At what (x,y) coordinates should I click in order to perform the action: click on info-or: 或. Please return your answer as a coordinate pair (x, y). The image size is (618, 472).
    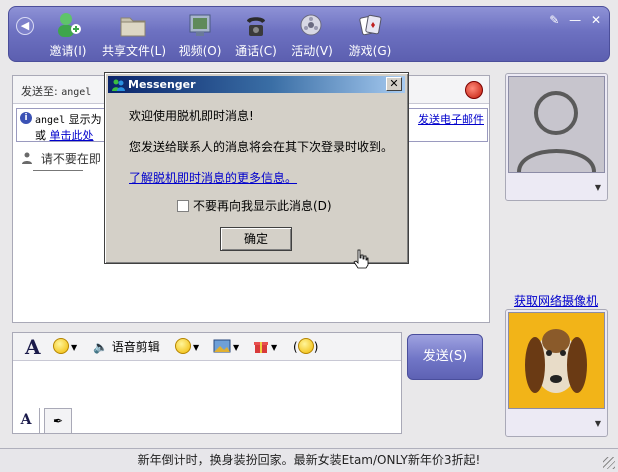
    Looking at the image, I should click on (40, 135).